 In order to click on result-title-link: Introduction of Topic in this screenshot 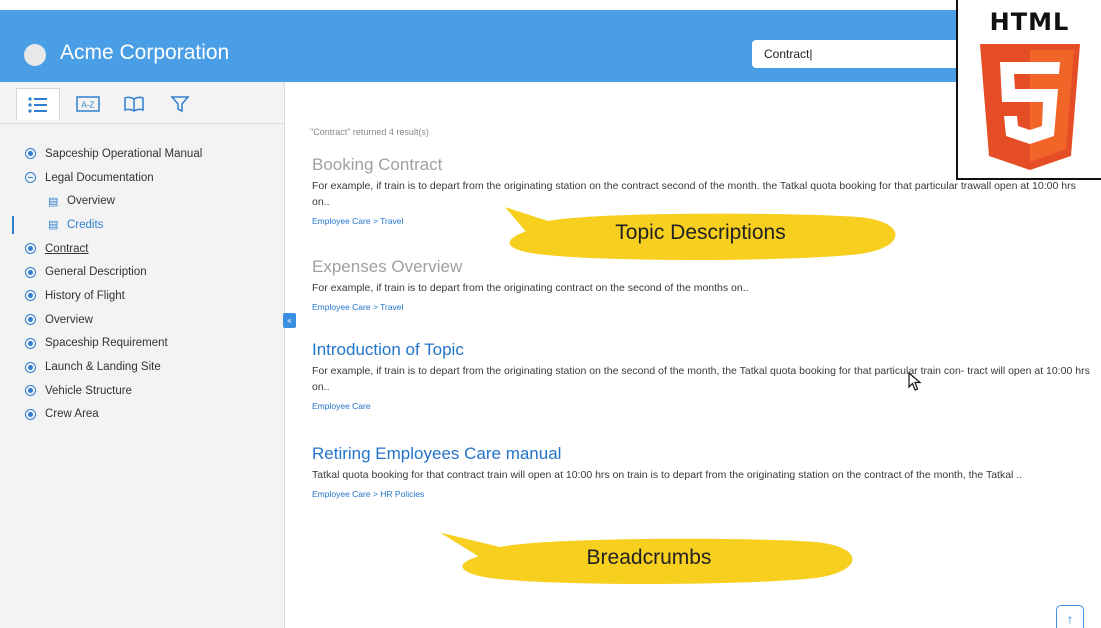, I will do `click(702, 350)`.